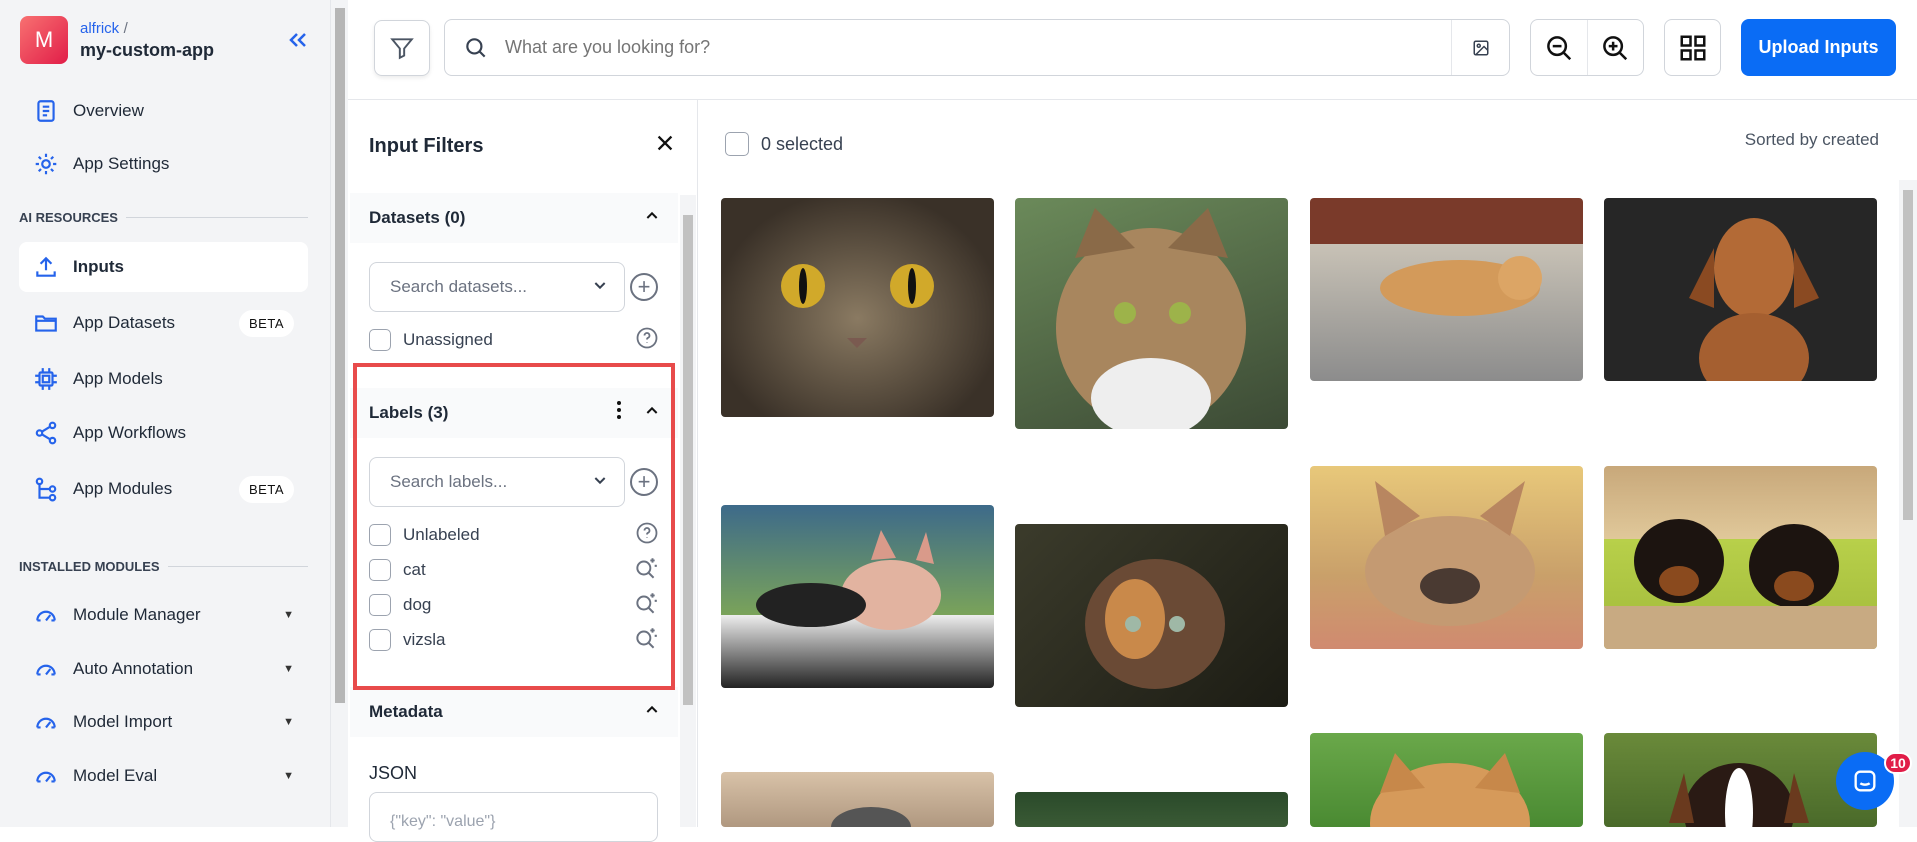 The width and height of the screenshot is (1917, 842). Describe the element at coordinates (163, 111) in the screenshot. I see `nav-overview: Overview` at that location.